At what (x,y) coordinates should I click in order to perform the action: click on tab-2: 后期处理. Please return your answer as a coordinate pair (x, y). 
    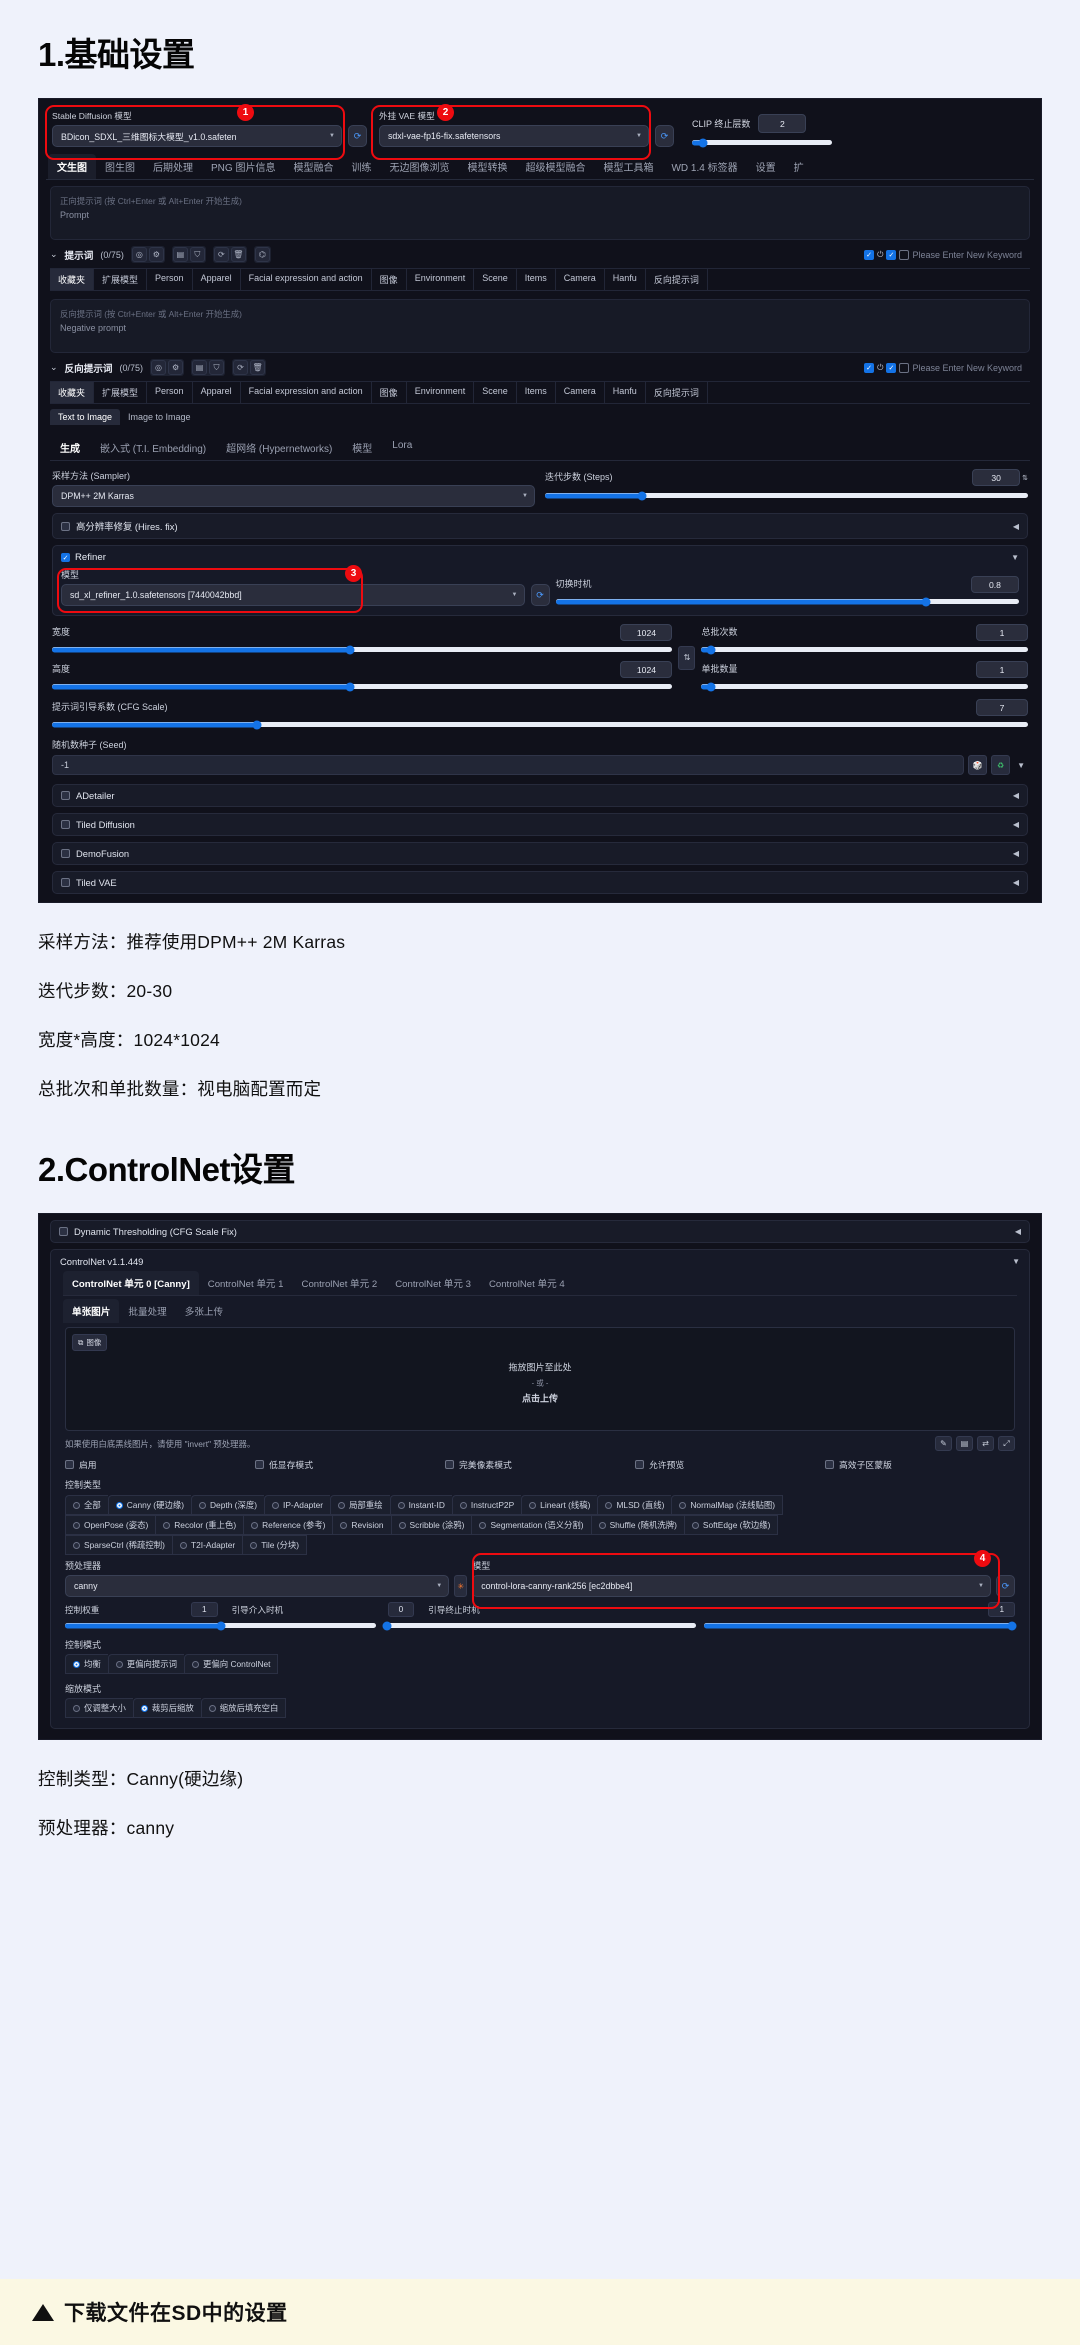
    Looking at the image, I should click on (173, 166).